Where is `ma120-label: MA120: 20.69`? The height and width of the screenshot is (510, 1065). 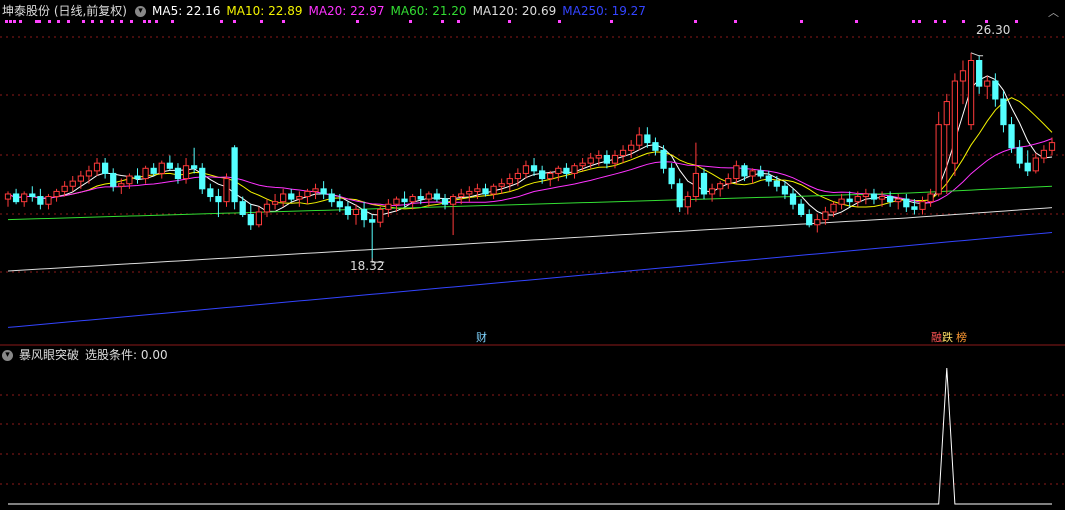
ma120-label: MA120: 20.69 is located at coordinates (514, 11).